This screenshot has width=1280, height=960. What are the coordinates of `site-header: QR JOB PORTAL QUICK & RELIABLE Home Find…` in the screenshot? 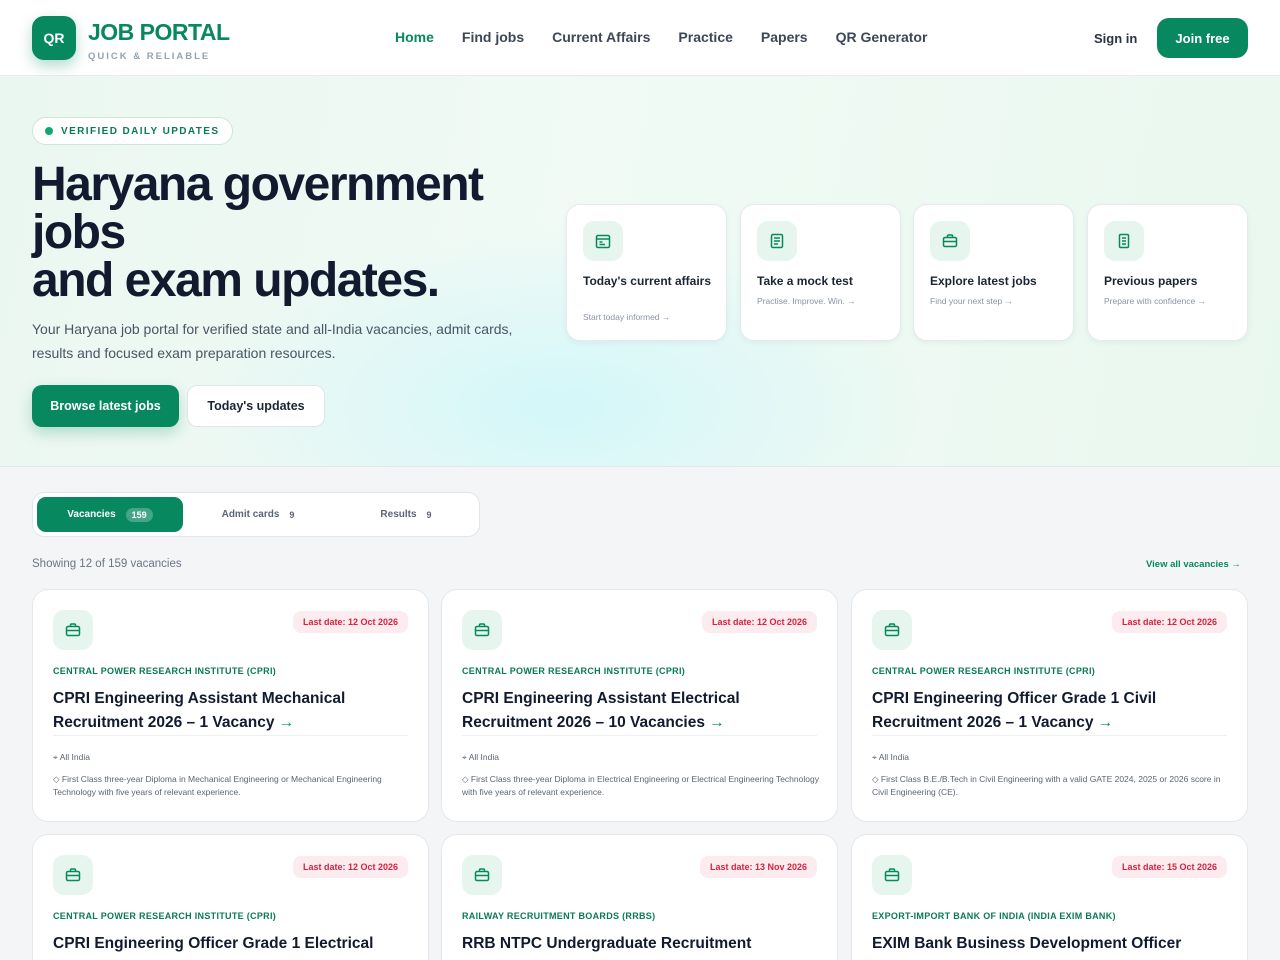 It's located at (640, 38).